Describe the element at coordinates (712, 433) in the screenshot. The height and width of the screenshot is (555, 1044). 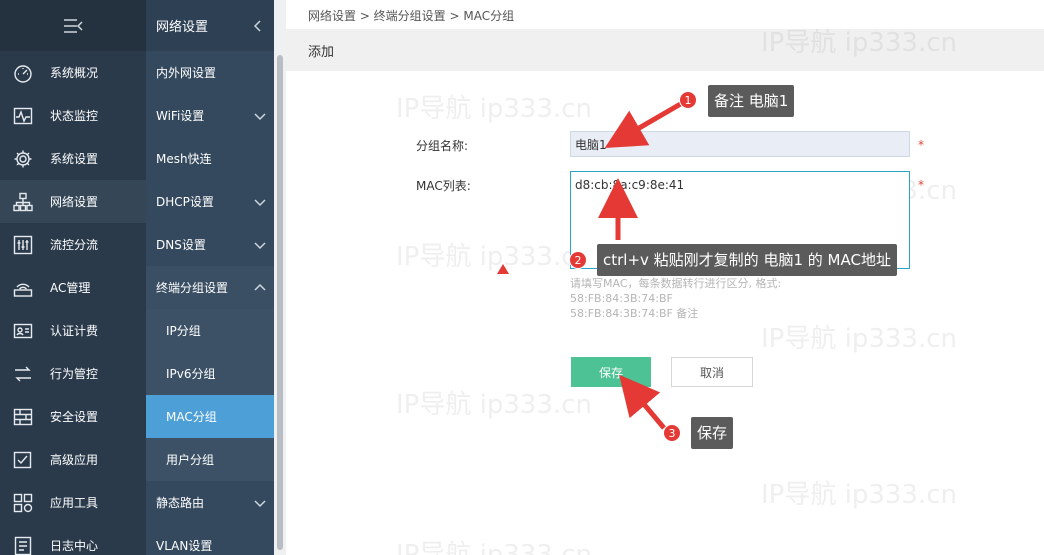
I see `annotation-step-3-callout: 保存` at that location.